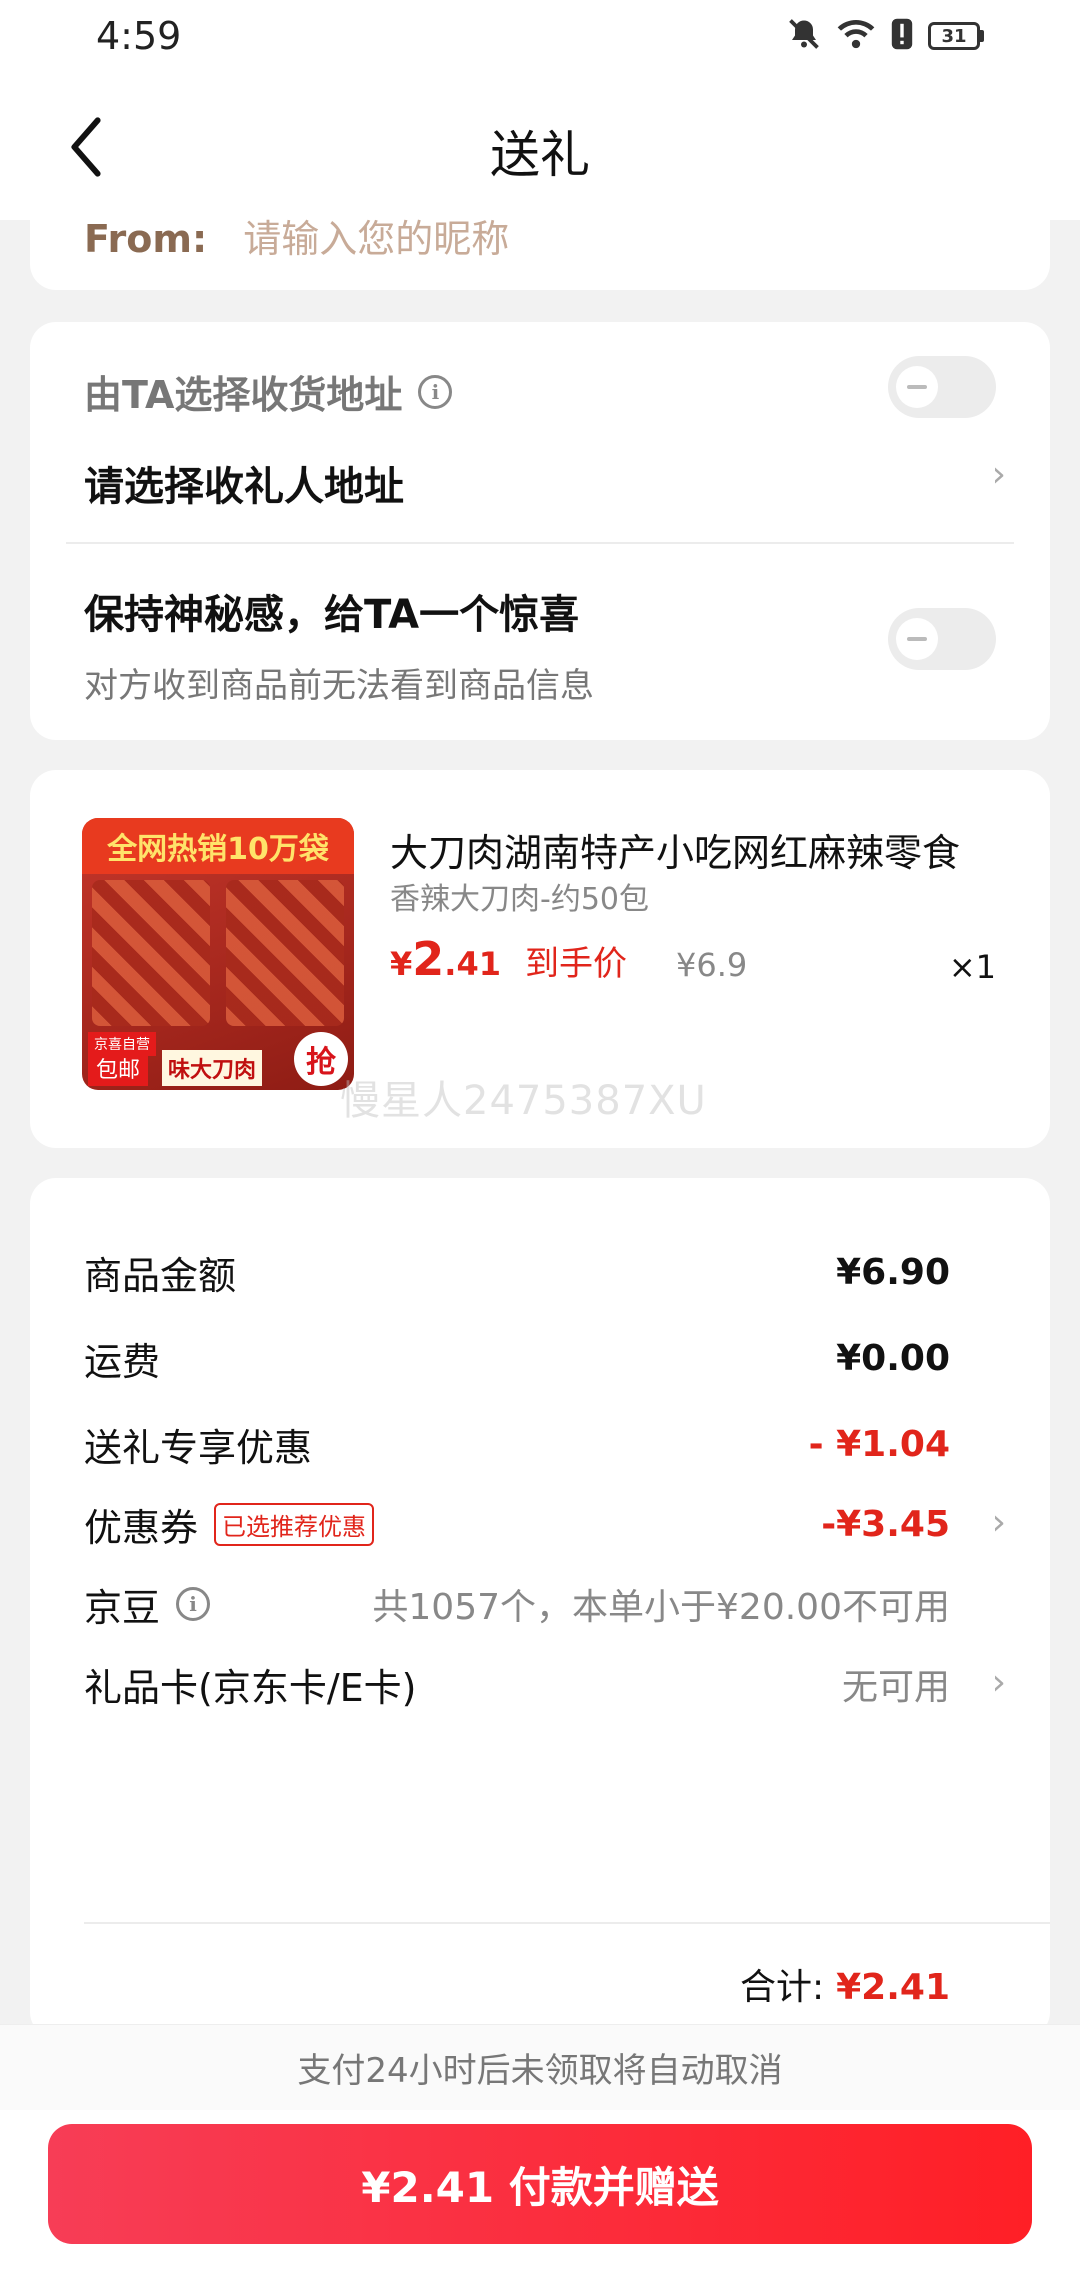  Describe the element at coordinates (146, 239) in the screenshot. I see `sender-label: From:` at that location.